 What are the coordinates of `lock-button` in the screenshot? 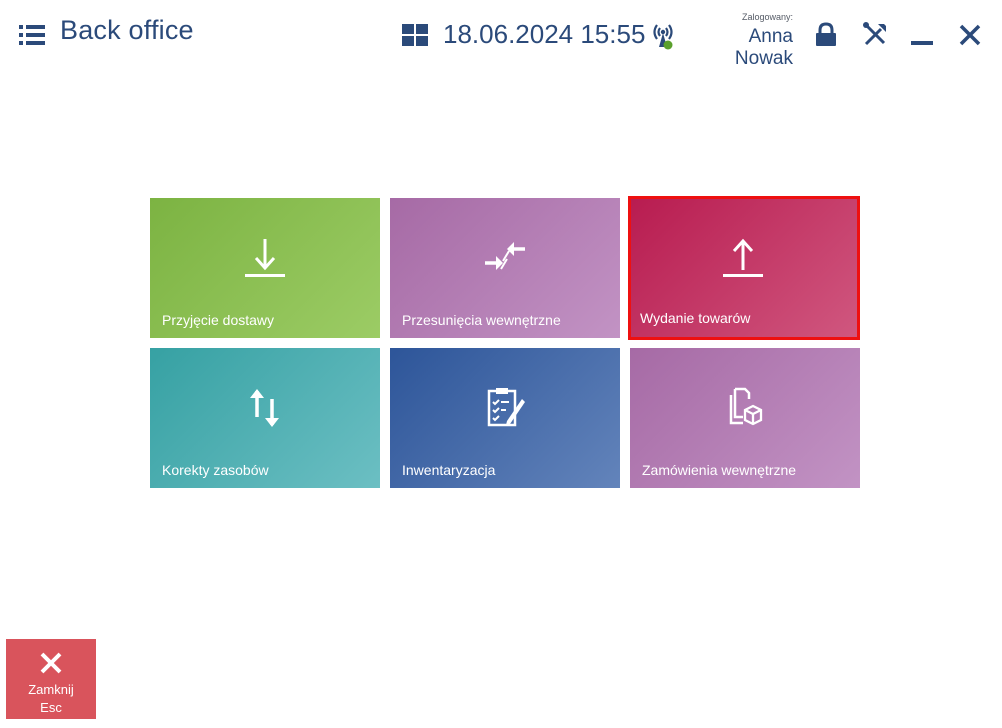 It's located at (826, 35).